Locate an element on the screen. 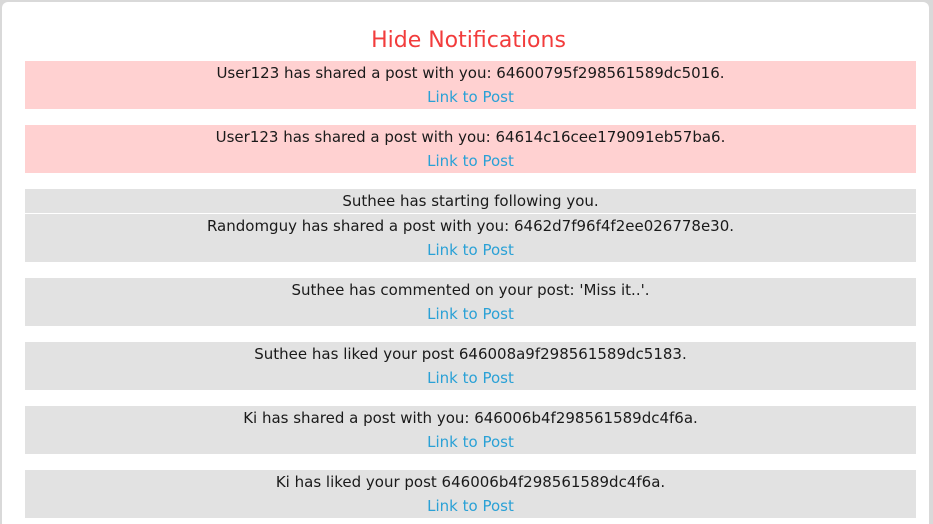 This screenshot has height=524, width=933. hide-notifications-button: Hide Notifications is located at coordinates (465, 41).